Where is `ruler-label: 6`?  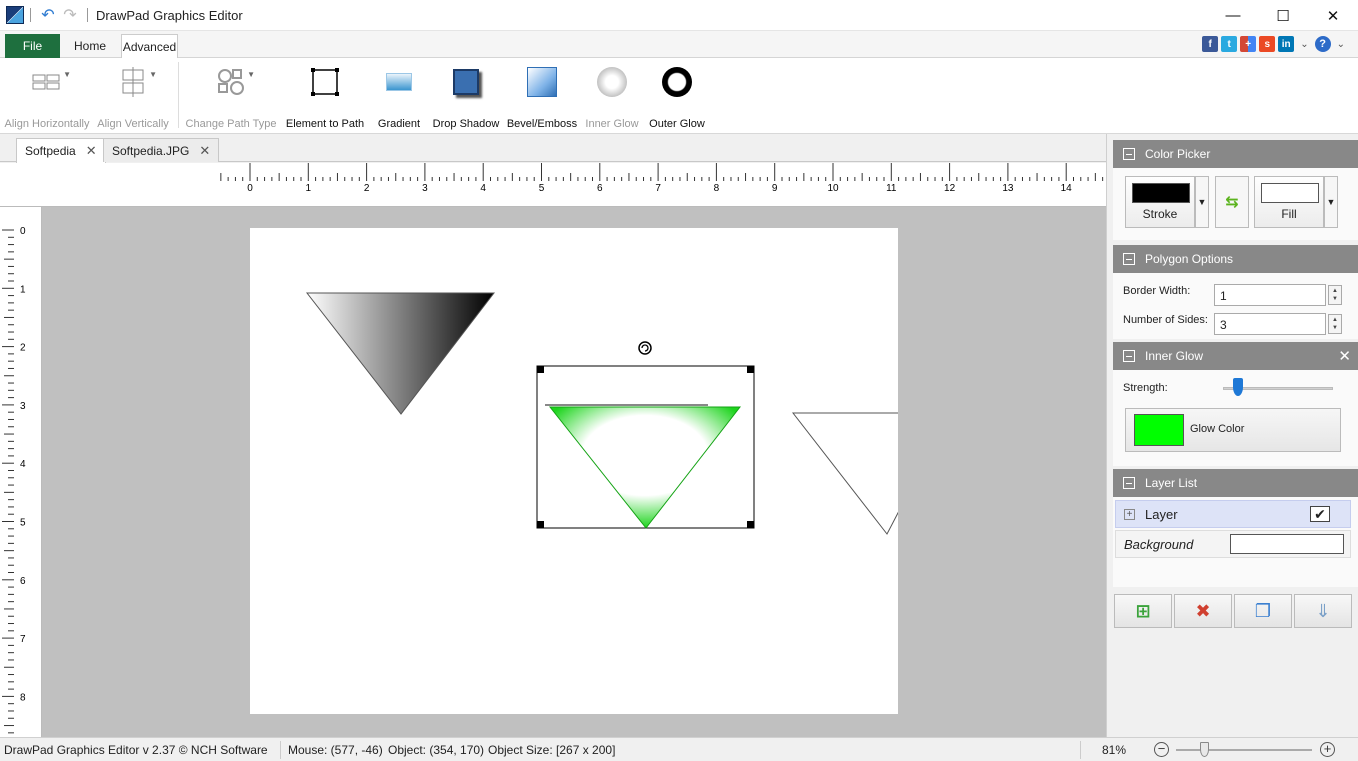
ruler-label: 6 is located at coordinates (23, 581).